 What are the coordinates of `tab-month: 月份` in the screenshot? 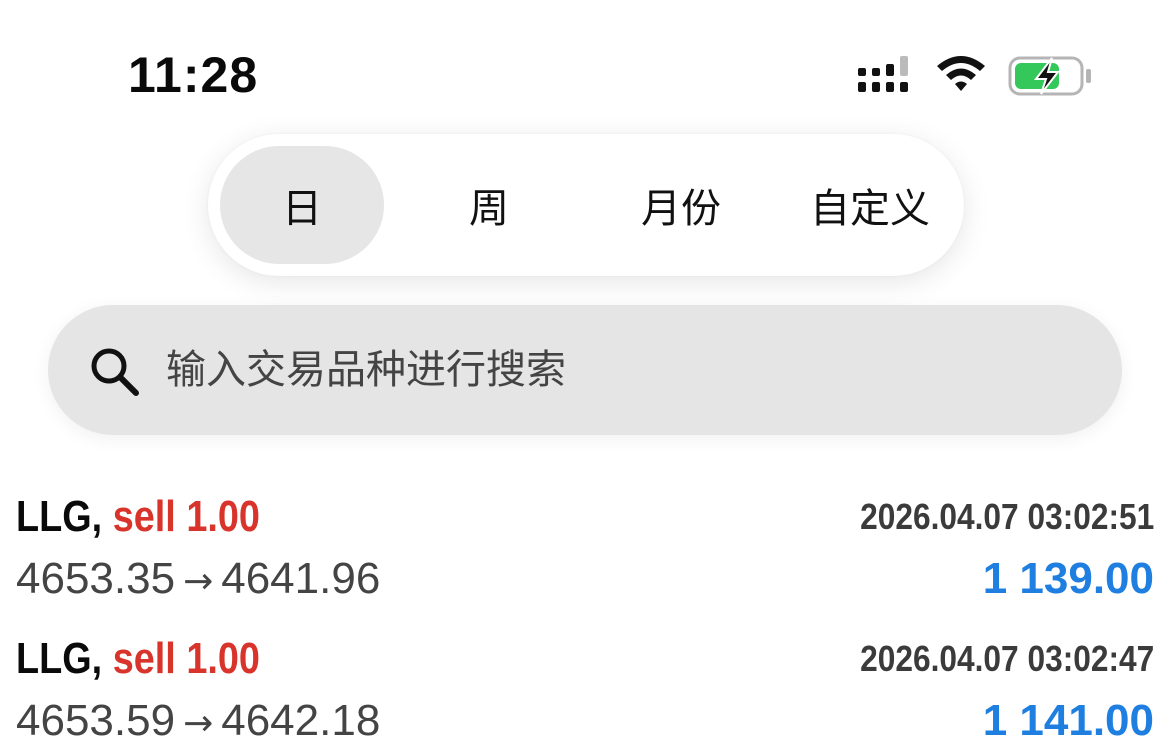 It's located at (681, 205).